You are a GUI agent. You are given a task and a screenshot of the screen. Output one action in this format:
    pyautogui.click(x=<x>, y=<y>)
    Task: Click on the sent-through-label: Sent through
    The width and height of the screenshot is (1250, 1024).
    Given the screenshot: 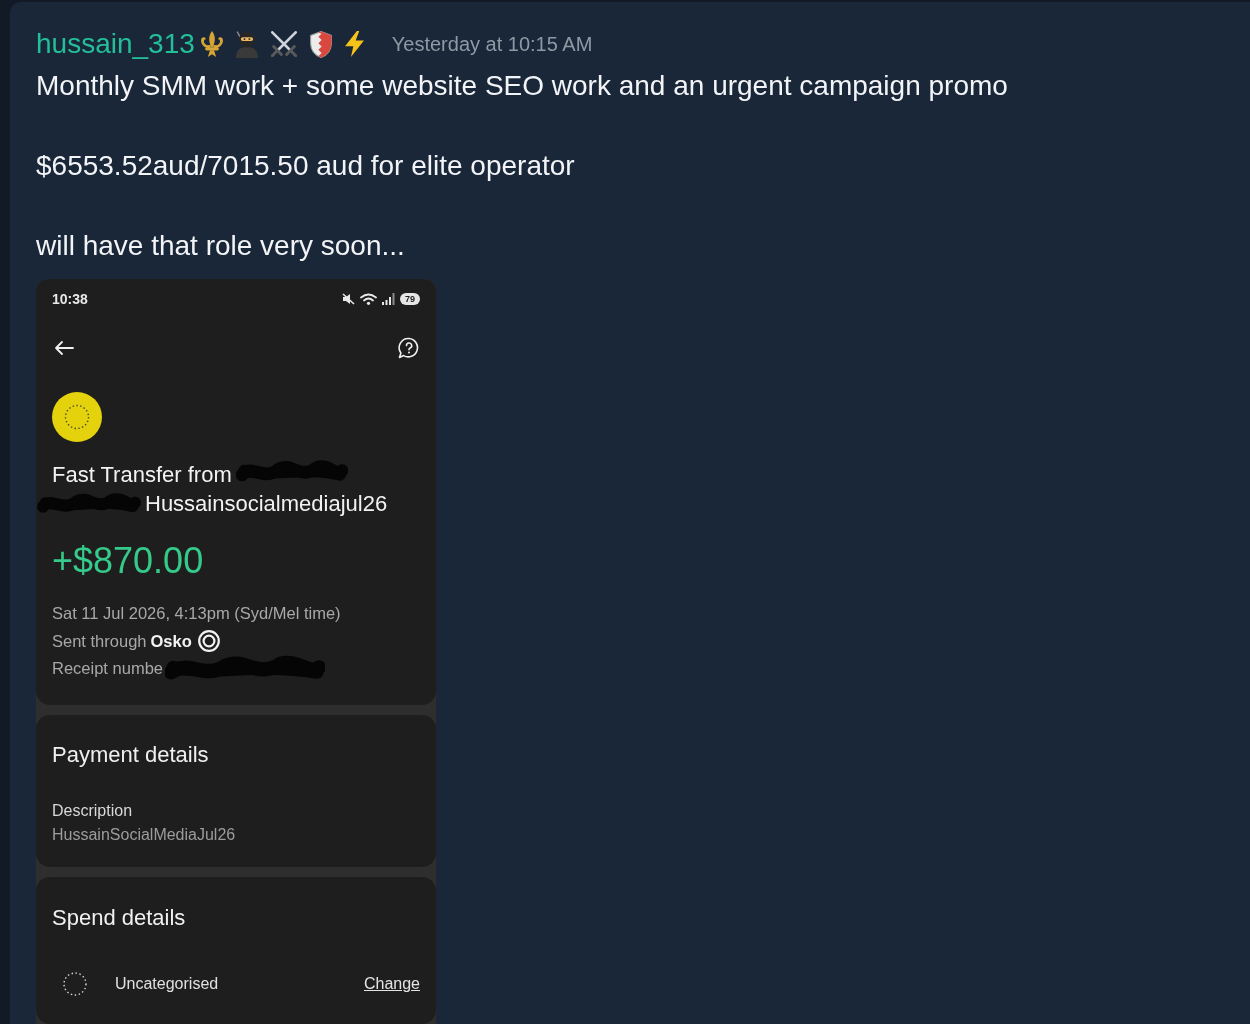 What is the action you would take?
    pyautogui.click(x=99, y=641)
    